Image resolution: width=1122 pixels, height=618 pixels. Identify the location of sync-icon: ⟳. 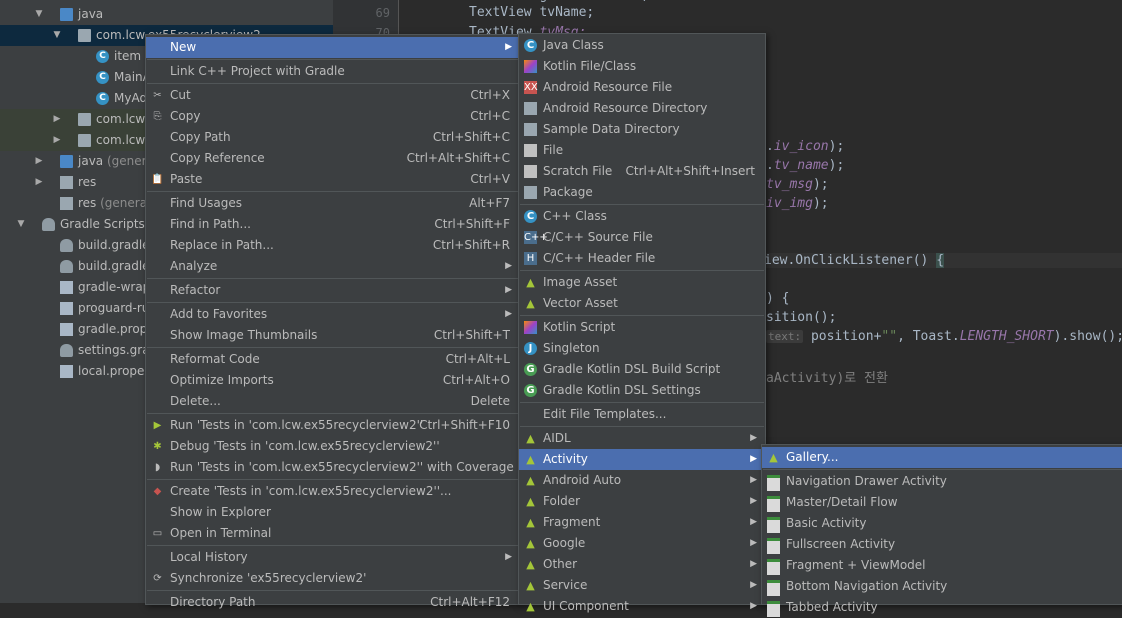
(157, 578).